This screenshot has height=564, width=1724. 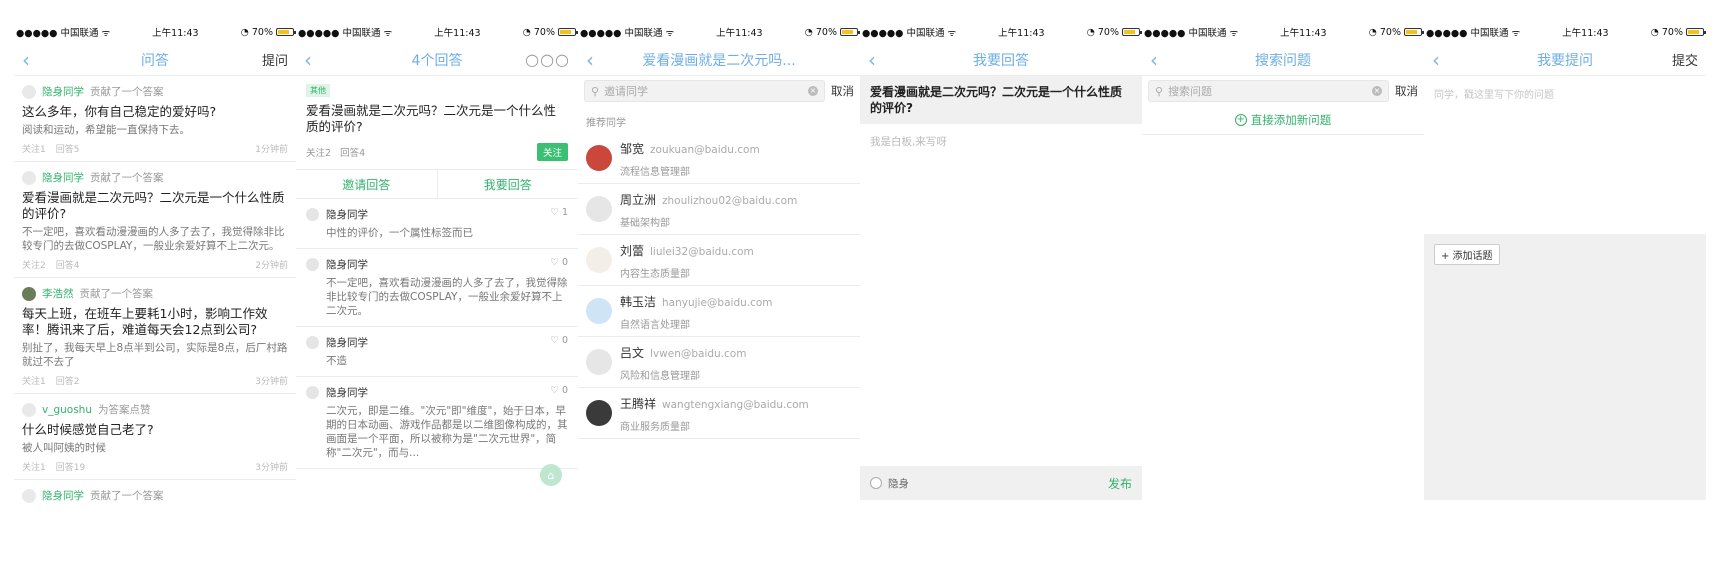 What do you see at coordinates (1685, 59) in the screenshot?
I see `submit-button: 提交` at bounding box center [1685, 59].